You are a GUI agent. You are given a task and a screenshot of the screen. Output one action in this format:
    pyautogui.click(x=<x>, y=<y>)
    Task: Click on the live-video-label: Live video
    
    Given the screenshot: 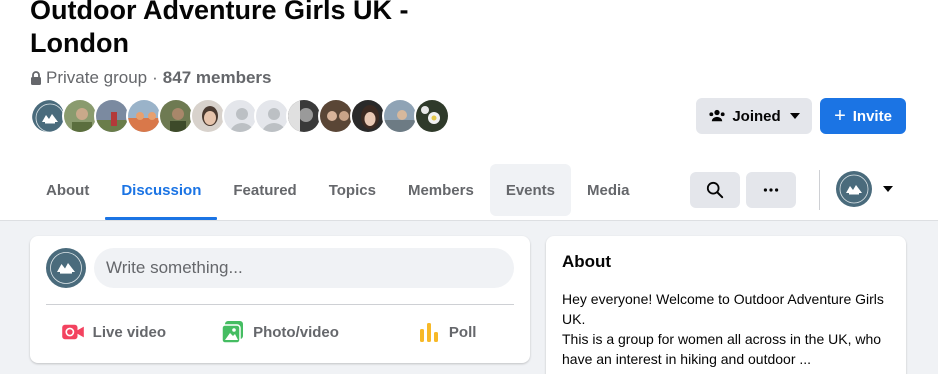 What is the action you would take?
    pyautogui.click(x=129, y=332)
    